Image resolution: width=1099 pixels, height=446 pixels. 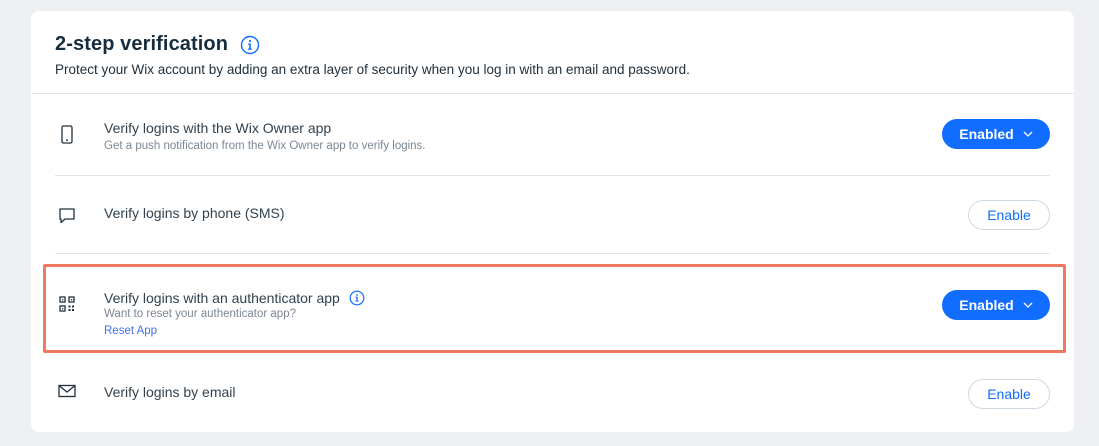 What do you see at coordinates (170, 392) in the screenshot?
I see `method-title: Verify logins by email` at bounding box center [170, 392].